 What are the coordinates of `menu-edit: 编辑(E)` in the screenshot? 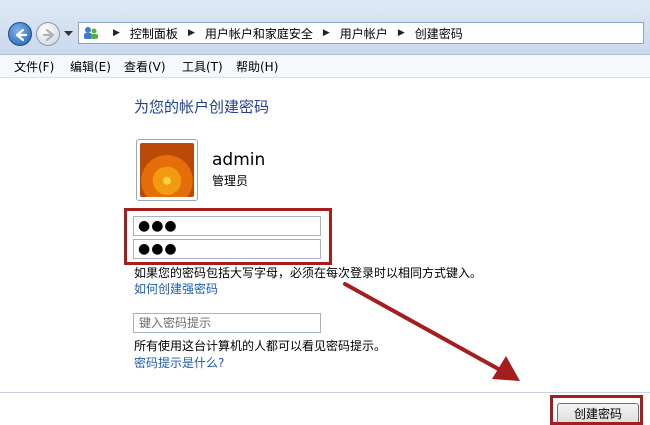 It's located at (90, 66).